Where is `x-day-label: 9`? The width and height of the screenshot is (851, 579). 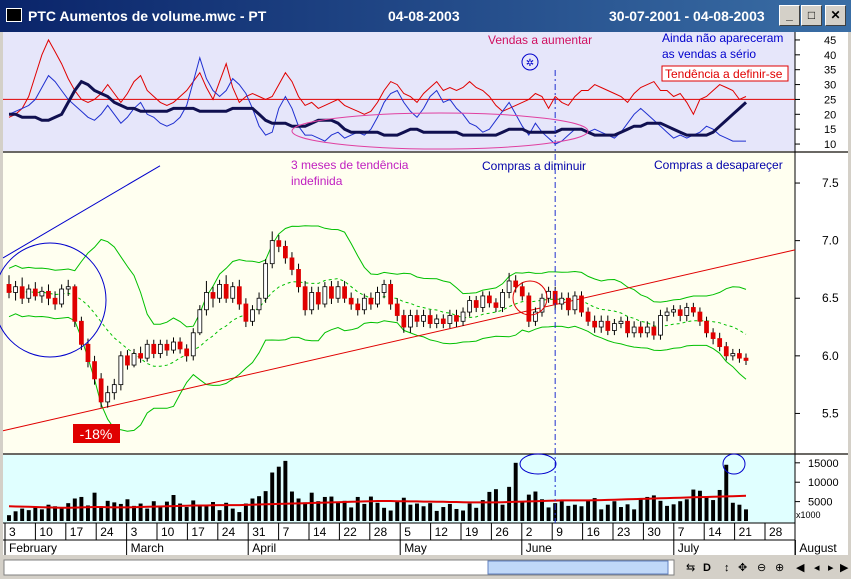 x-day-label: 9 is located at coordinates (559, 532).